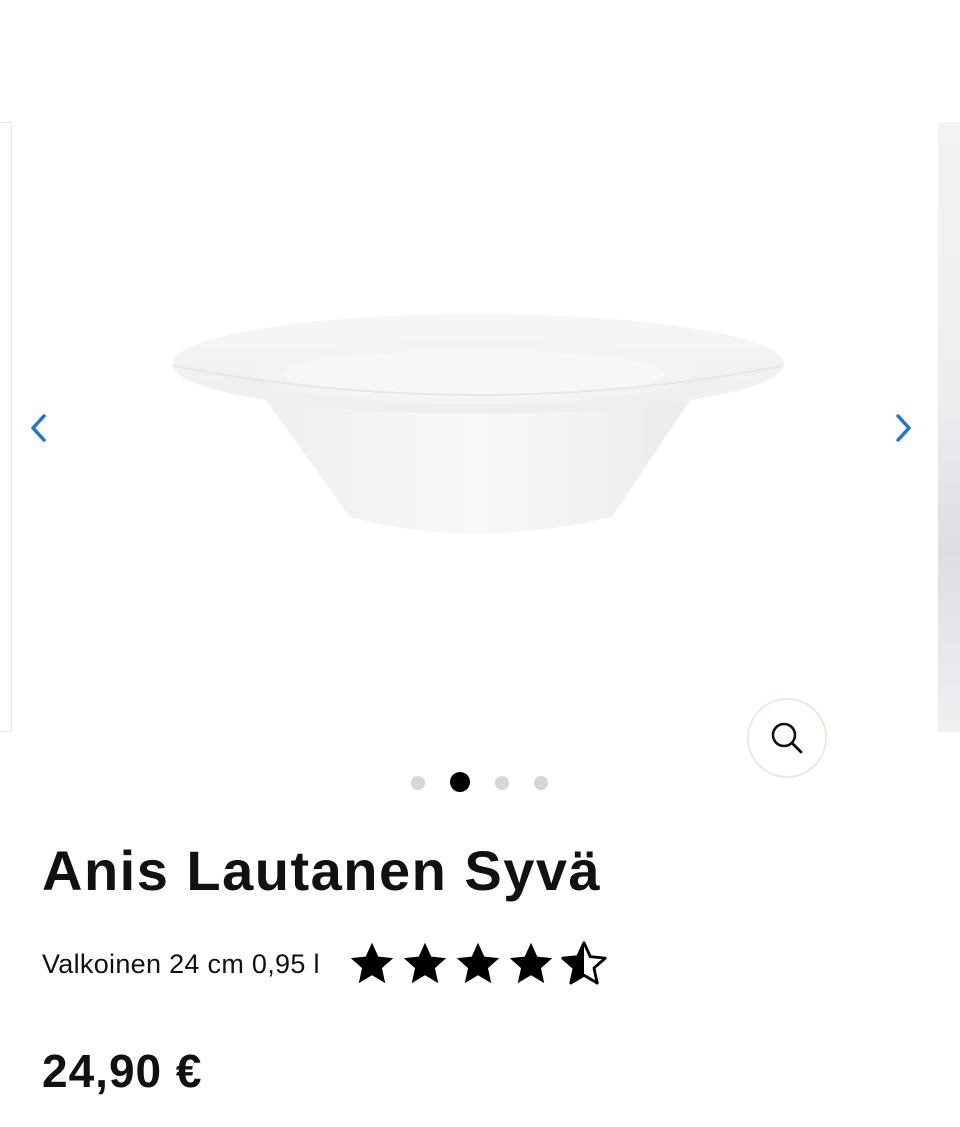  What do you see at coordinates (480, 782) in the screenshot?
I see `carousel-pagination` at bounding box center [480, 782].